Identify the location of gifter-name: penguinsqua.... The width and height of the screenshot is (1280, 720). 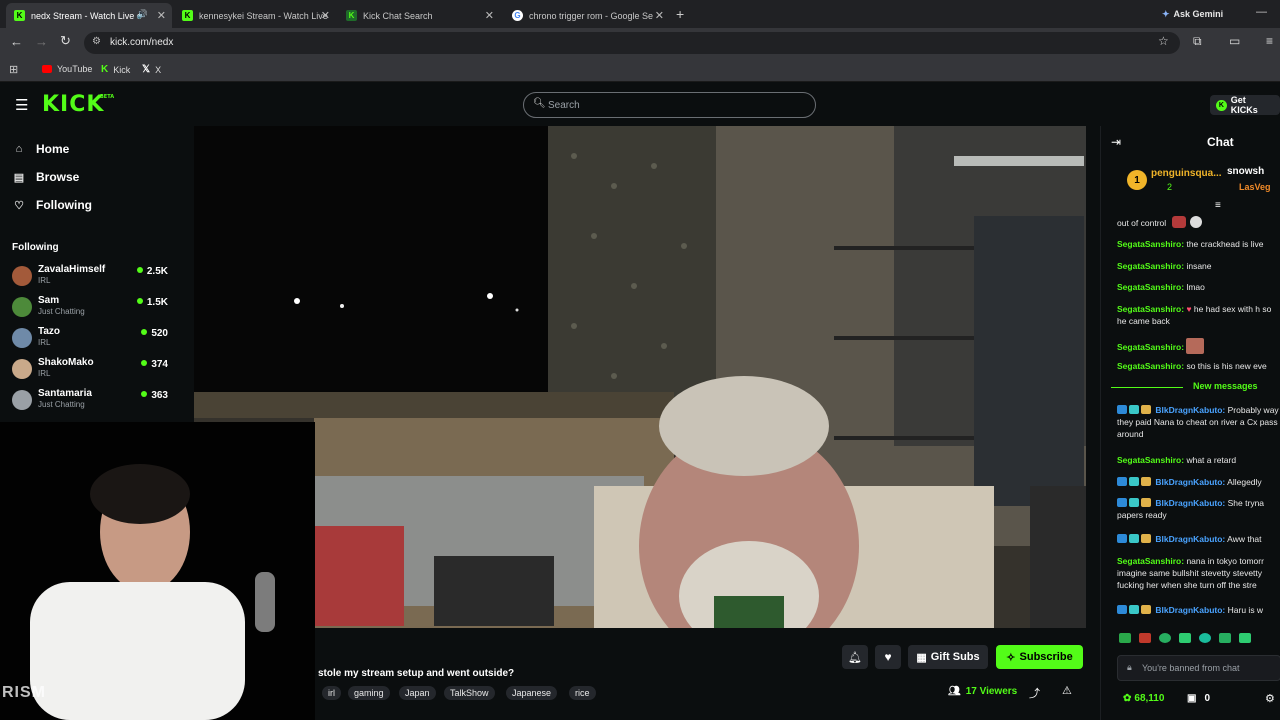
(1186, 173).